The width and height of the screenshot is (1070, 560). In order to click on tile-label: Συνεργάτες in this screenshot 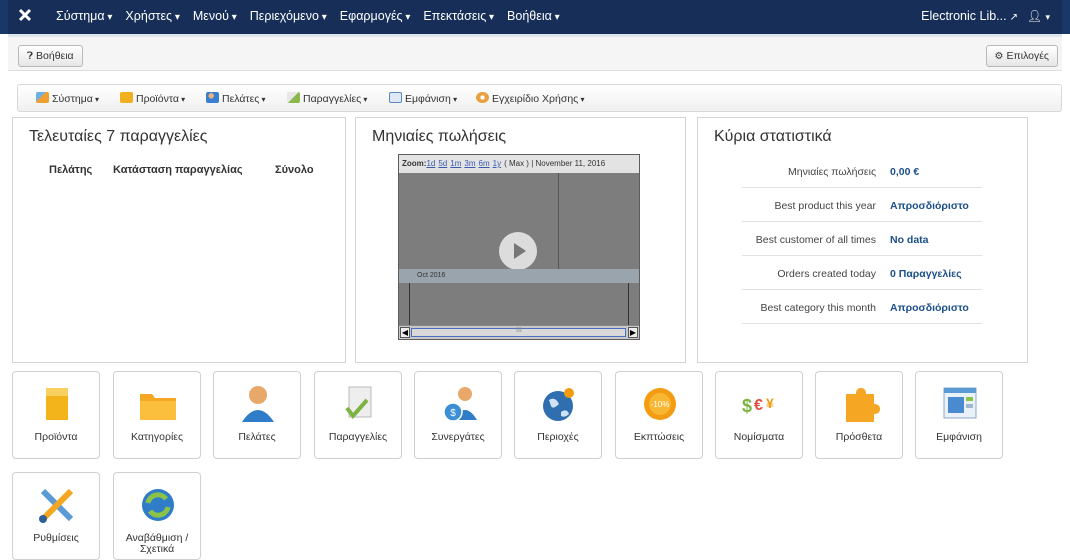, I will do `click(458, 437)`.